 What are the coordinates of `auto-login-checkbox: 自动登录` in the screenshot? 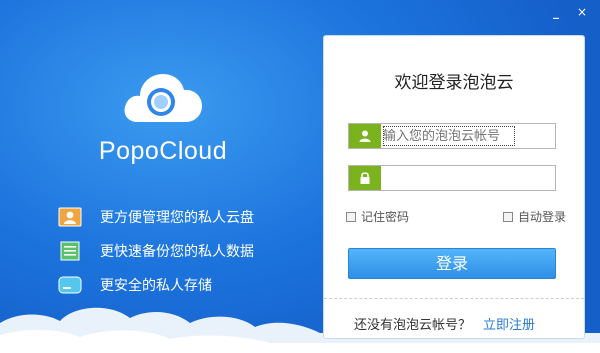 It's located at (534, 216).